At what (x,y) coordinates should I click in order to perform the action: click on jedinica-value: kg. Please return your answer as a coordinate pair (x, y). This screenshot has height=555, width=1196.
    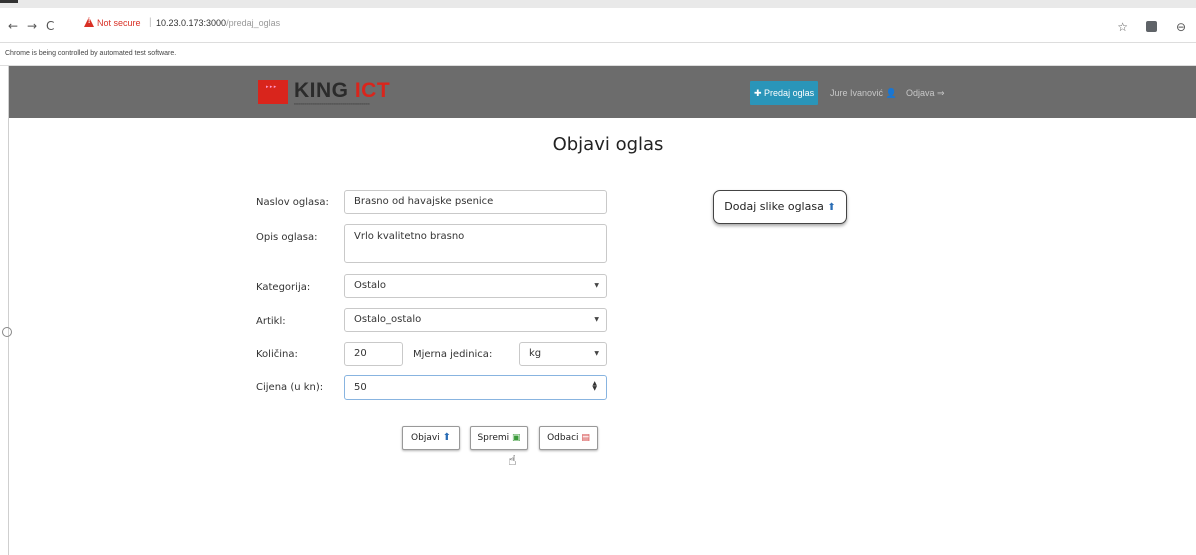
    Looking at the image, I should click on (535, 353).